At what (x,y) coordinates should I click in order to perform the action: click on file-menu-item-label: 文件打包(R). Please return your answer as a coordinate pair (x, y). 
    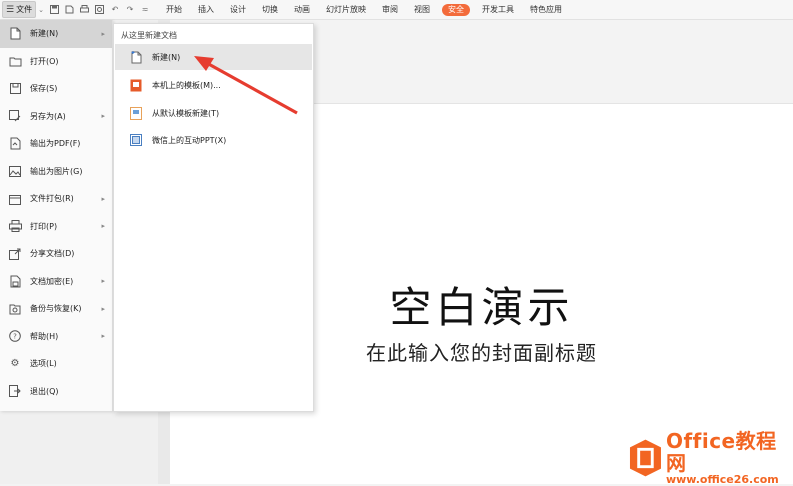
    Looking at the image, I should click on (52, 199).